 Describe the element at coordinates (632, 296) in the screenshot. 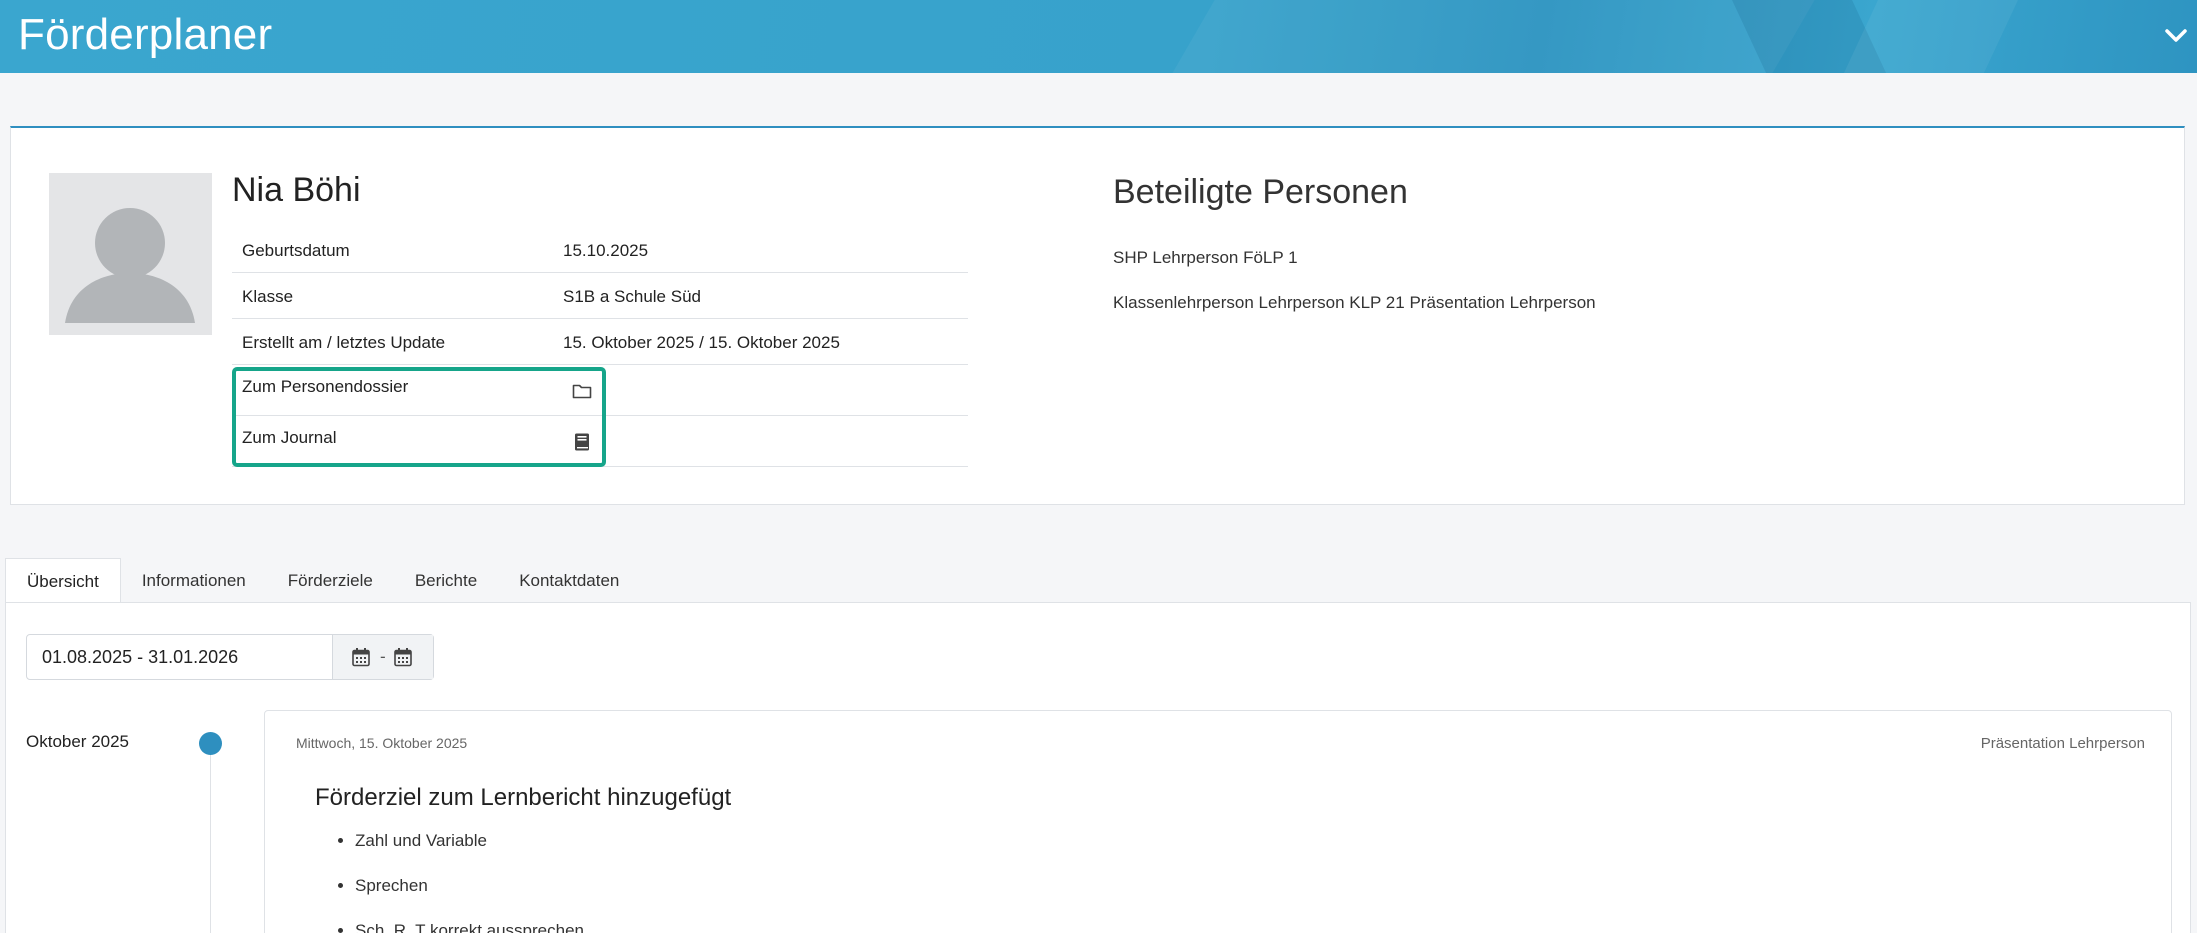

I see `info-value: S1B a Schule Süd` at that location.